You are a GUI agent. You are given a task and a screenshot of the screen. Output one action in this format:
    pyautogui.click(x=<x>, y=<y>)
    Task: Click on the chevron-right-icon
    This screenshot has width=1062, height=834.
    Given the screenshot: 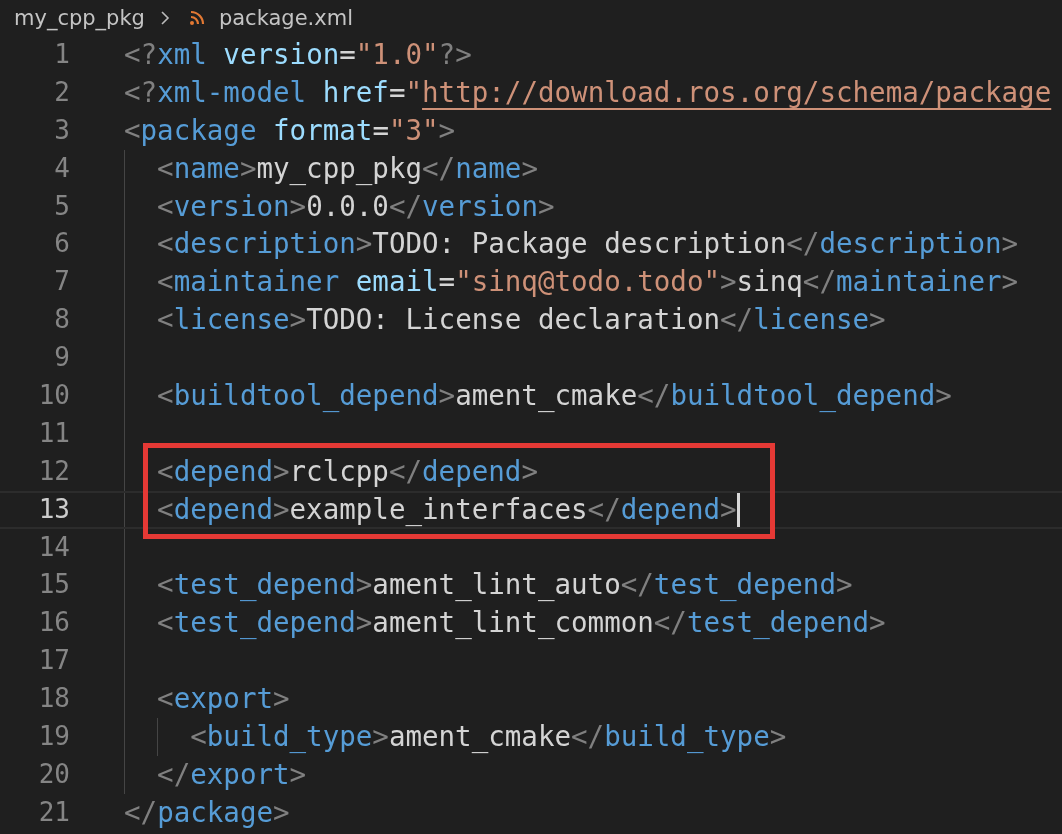 What is the action you would take?
    pyautogui.click(x=164, y=18)
    